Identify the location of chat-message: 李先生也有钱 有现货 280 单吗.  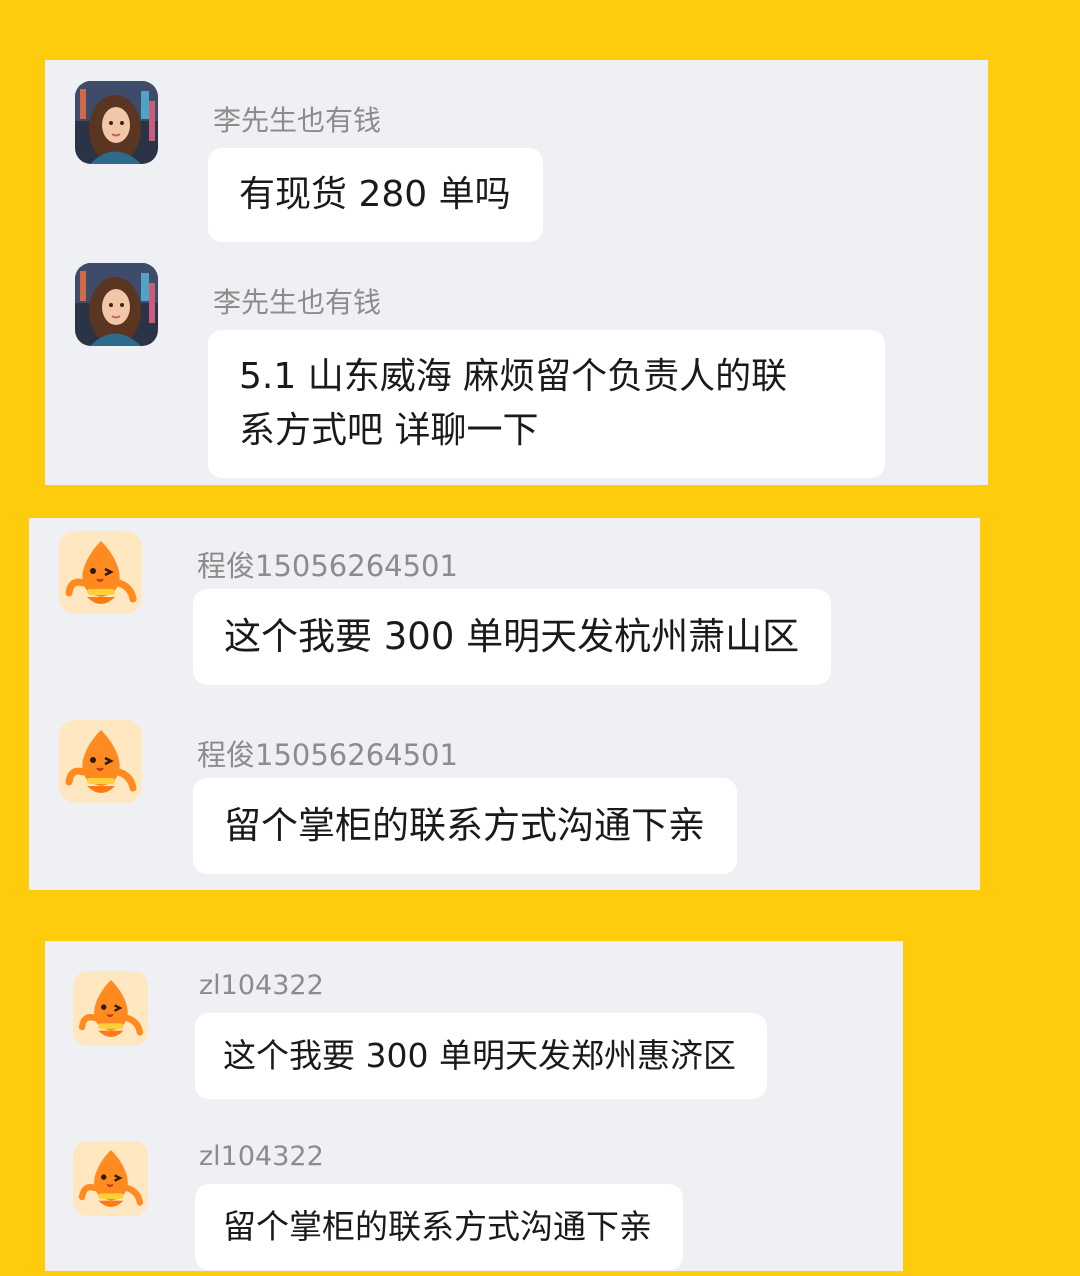
(425, 161).